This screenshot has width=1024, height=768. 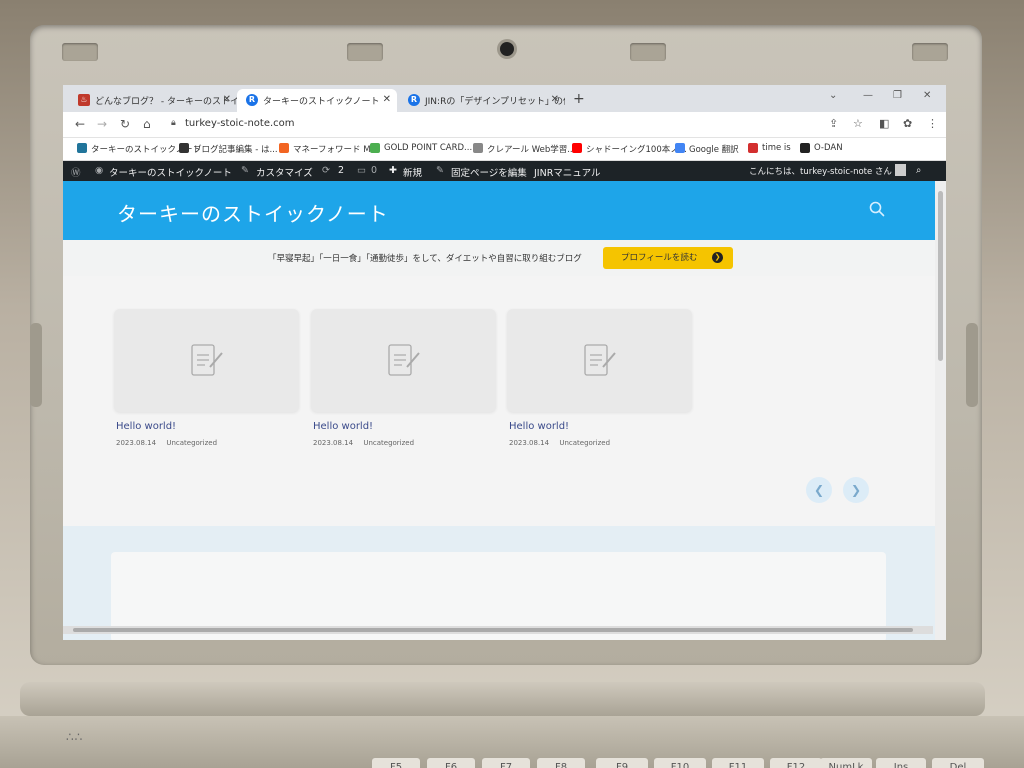 What do you see at coordinates (927, 95) in the screenshot?
I see `close-window-icon: ✕` at bounding box center [927, 95].